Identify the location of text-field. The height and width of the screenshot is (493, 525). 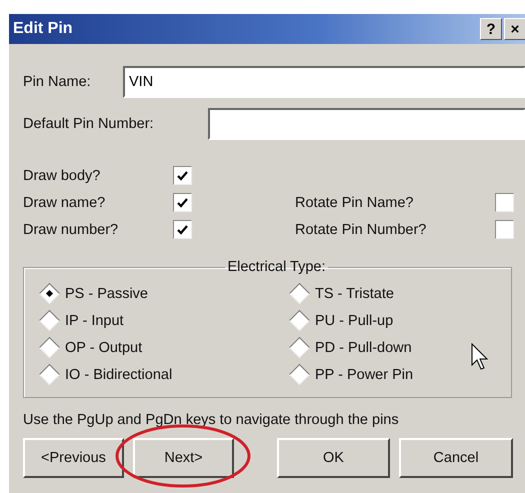
(366, 124).